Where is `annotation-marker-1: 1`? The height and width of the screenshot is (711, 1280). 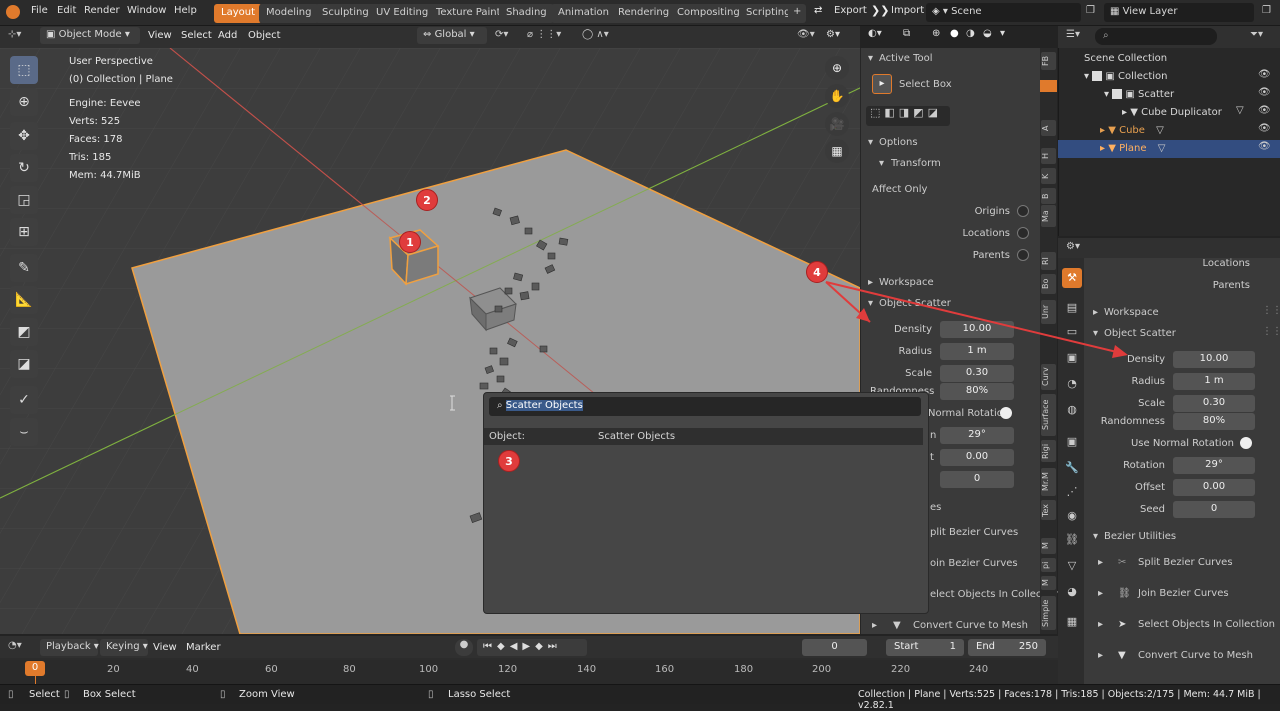 annotation-marker-1: 1 is located at coordinates (410, 242).